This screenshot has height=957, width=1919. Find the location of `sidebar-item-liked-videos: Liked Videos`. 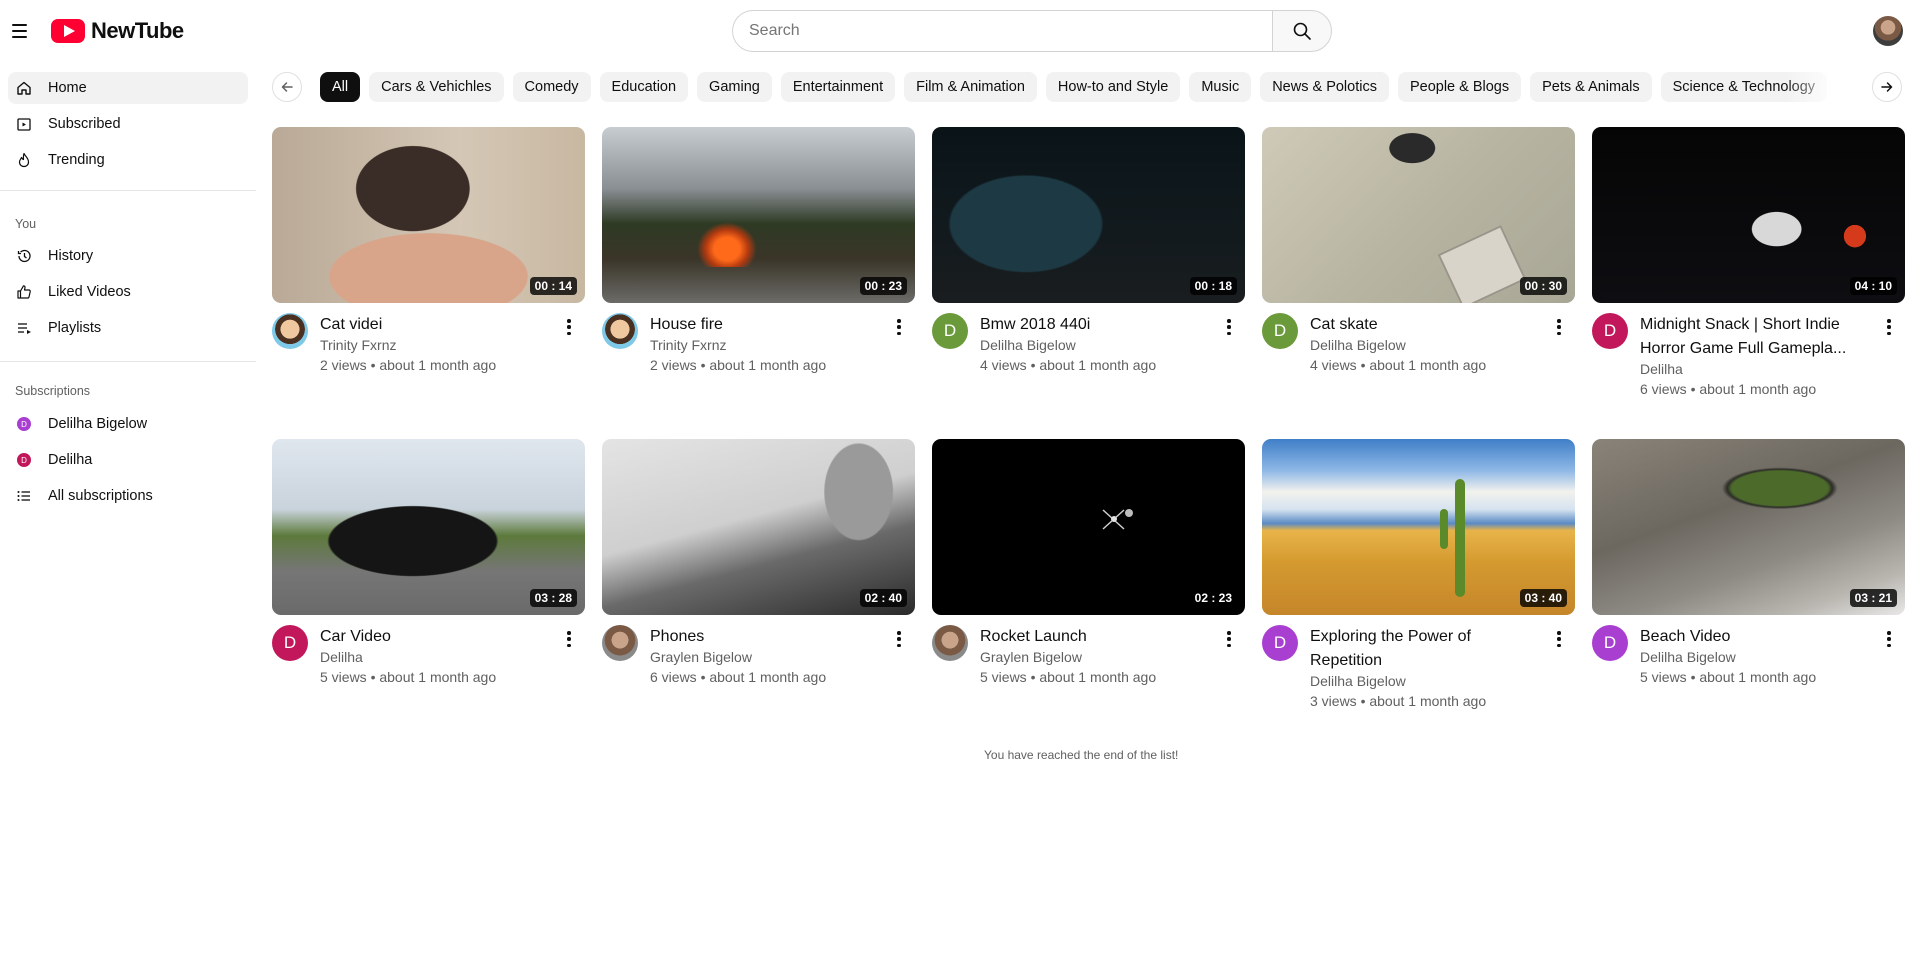

sidebar-item-liked-videos: Liked Videos is located at coordinates (128, 292).